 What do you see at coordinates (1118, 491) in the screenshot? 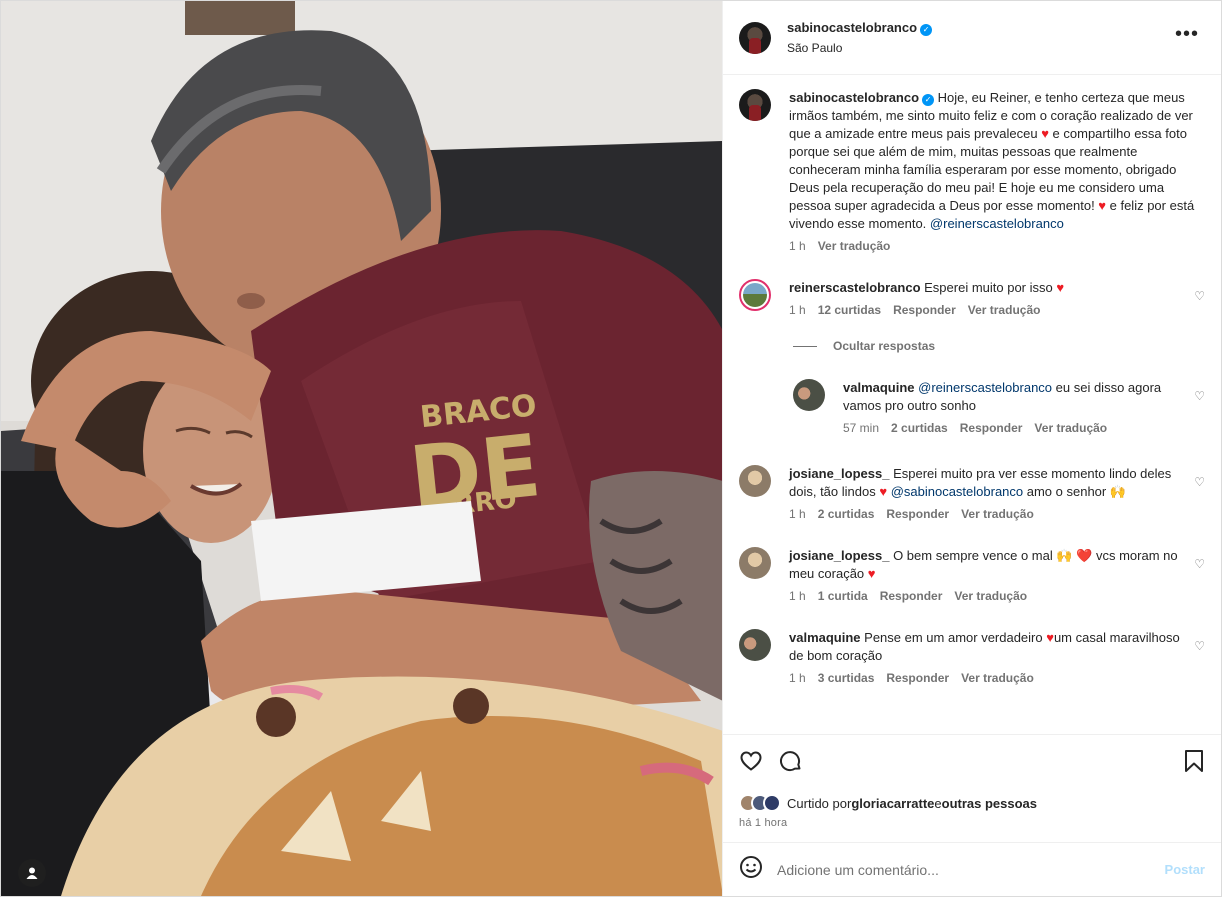
I see `raising-hands-emoji: 🙌` at bounding box center [1118, 491].